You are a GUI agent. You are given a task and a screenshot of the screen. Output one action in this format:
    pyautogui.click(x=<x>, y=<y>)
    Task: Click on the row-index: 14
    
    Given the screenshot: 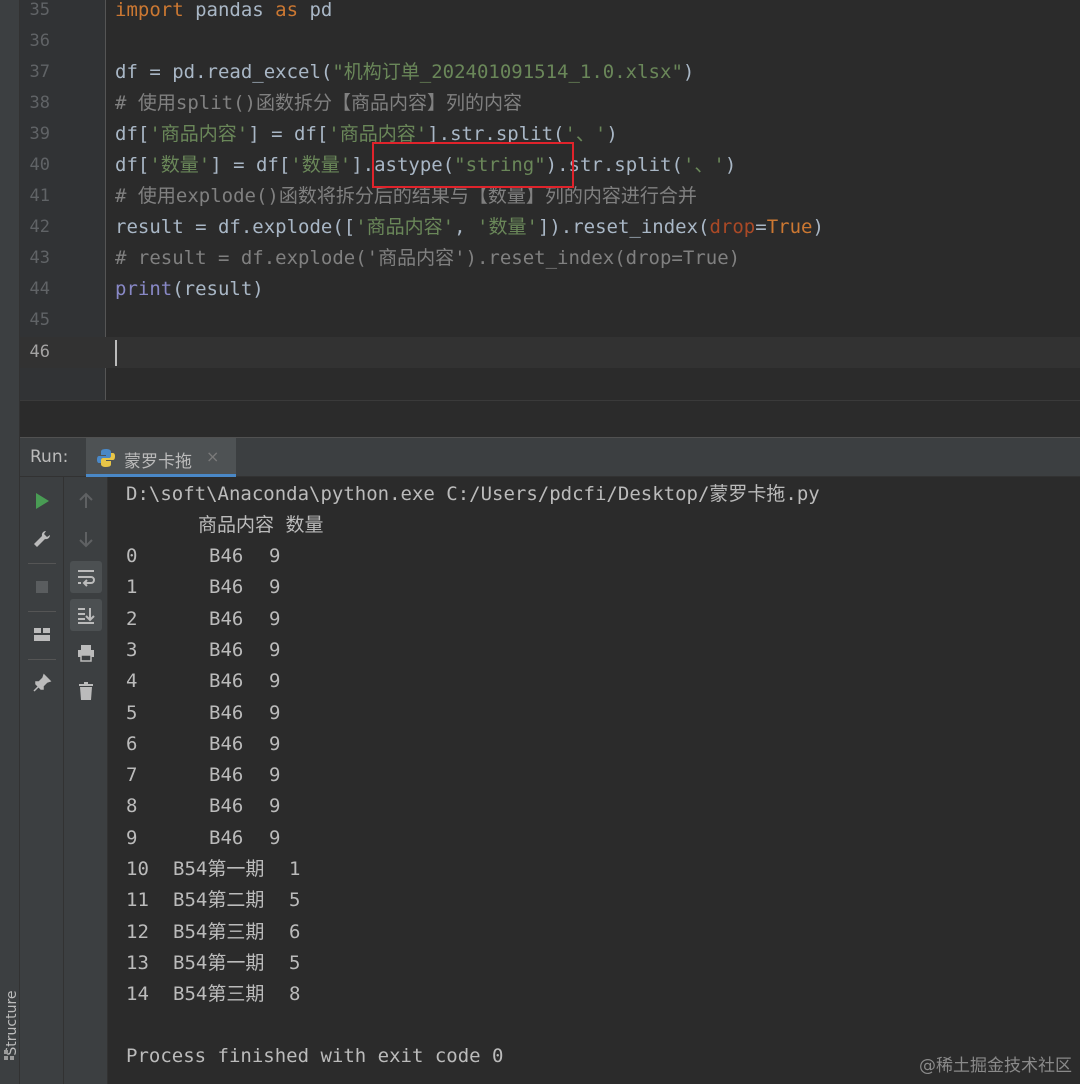 What is the action you would take?
    pyautogui.click(x=137, y=994)
    